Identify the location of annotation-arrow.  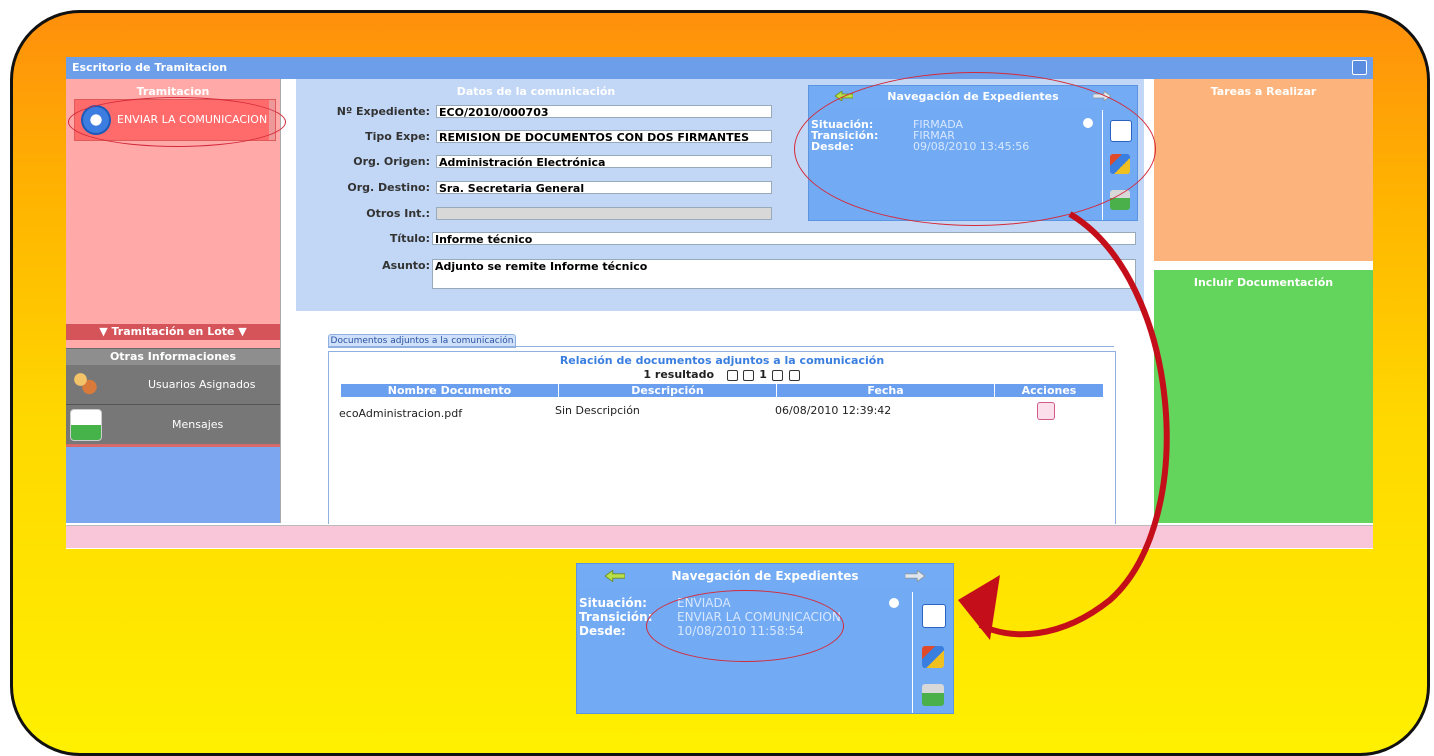
(1064, 425).